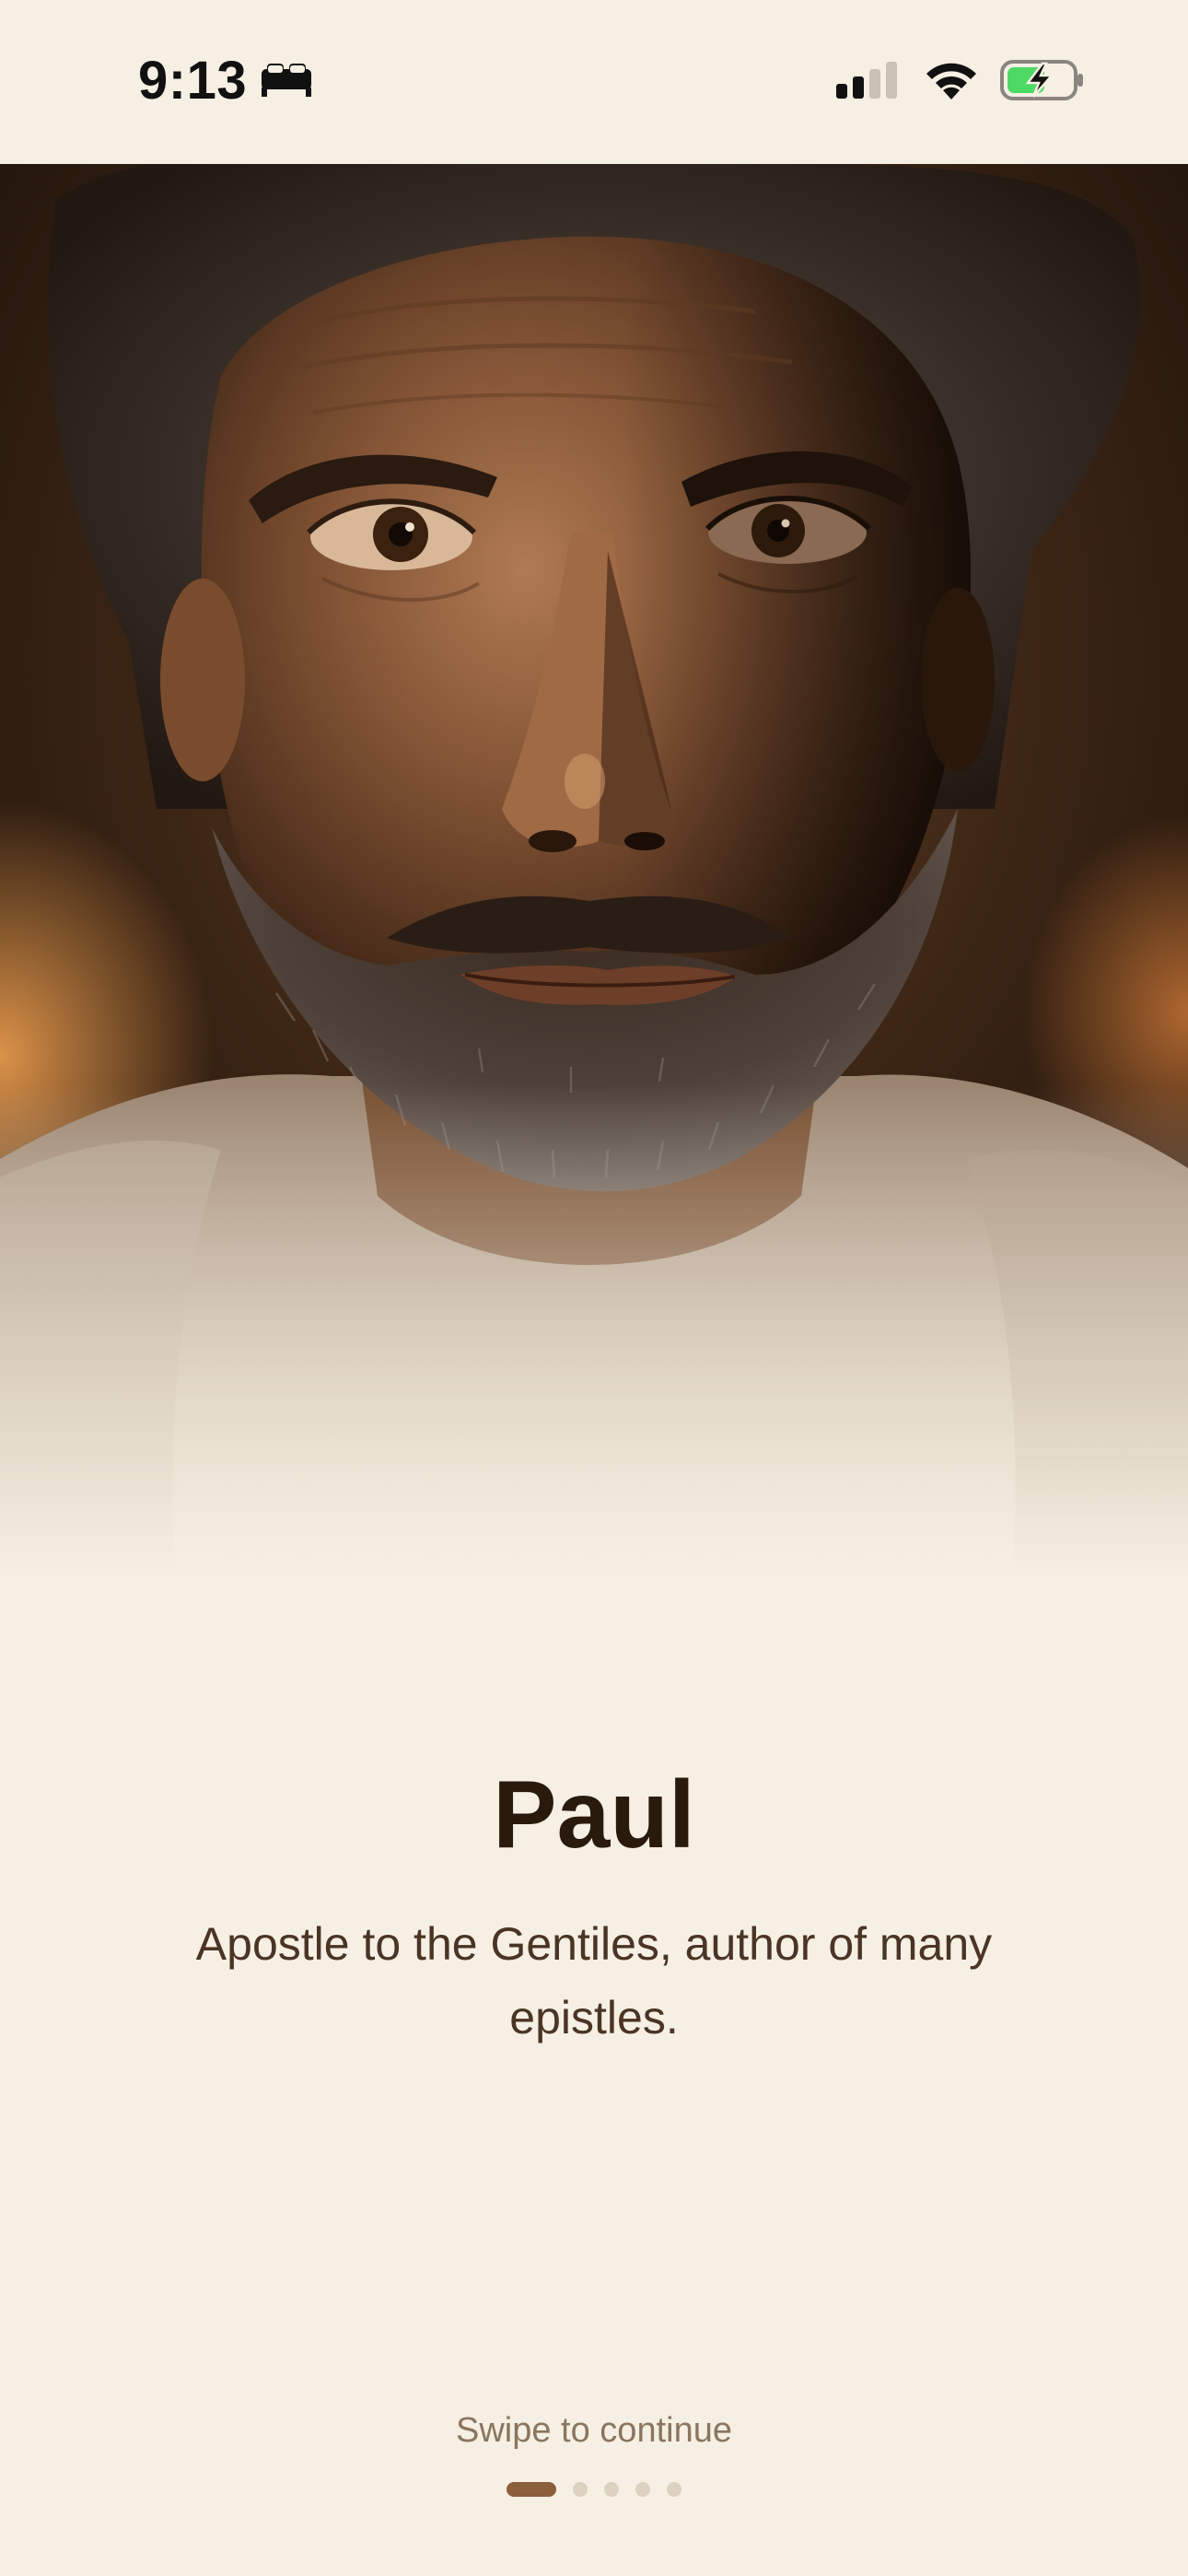 This screenshot has width=1188, height=2576. I want to click on bed-icon, so click(286, 80).